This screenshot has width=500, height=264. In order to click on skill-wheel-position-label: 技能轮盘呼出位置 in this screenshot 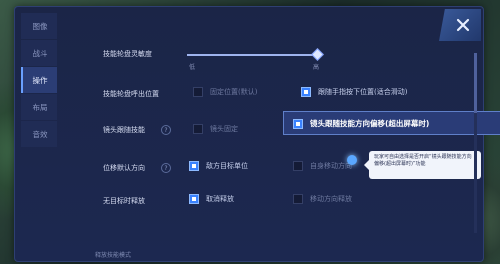, I will do `click(131, 94)`.